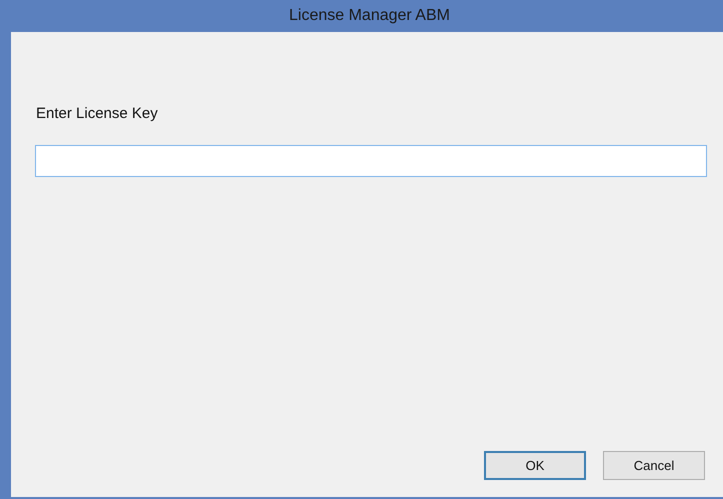  I want to click on dialog-button: OK, so click(535, 465).